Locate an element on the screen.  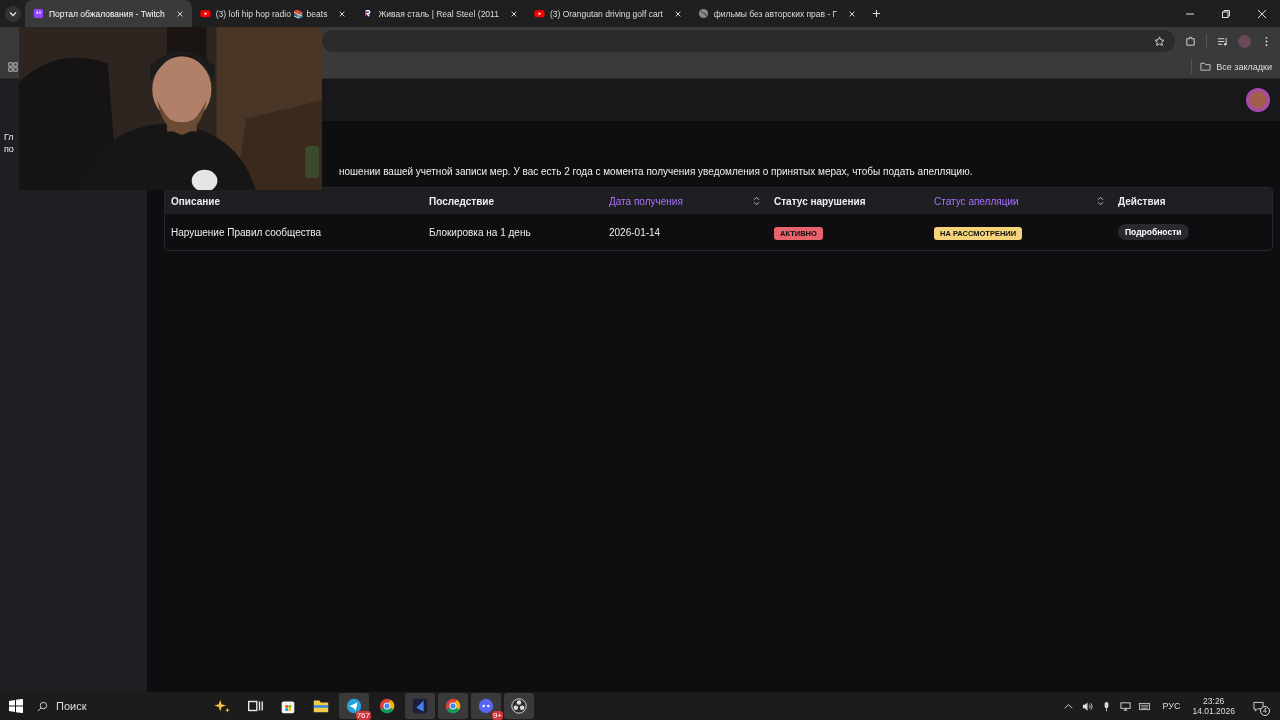
paper-plane-icon is located at coordinates (354, 706).